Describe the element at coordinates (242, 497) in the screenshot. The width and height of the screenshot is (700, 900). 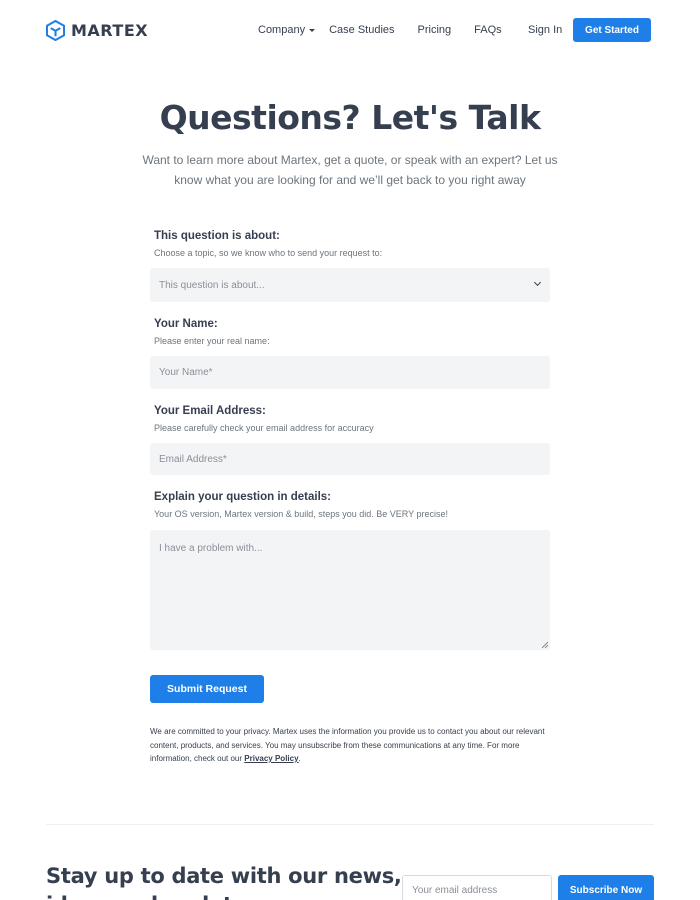
I see `details-label: Explain your question in details:` at that location.